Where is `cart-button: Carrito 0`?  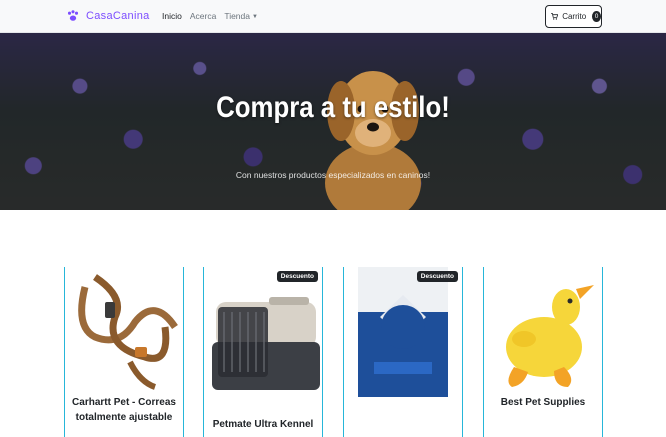 cart-button: Carrito 0 is located at coordinates (573, 16).